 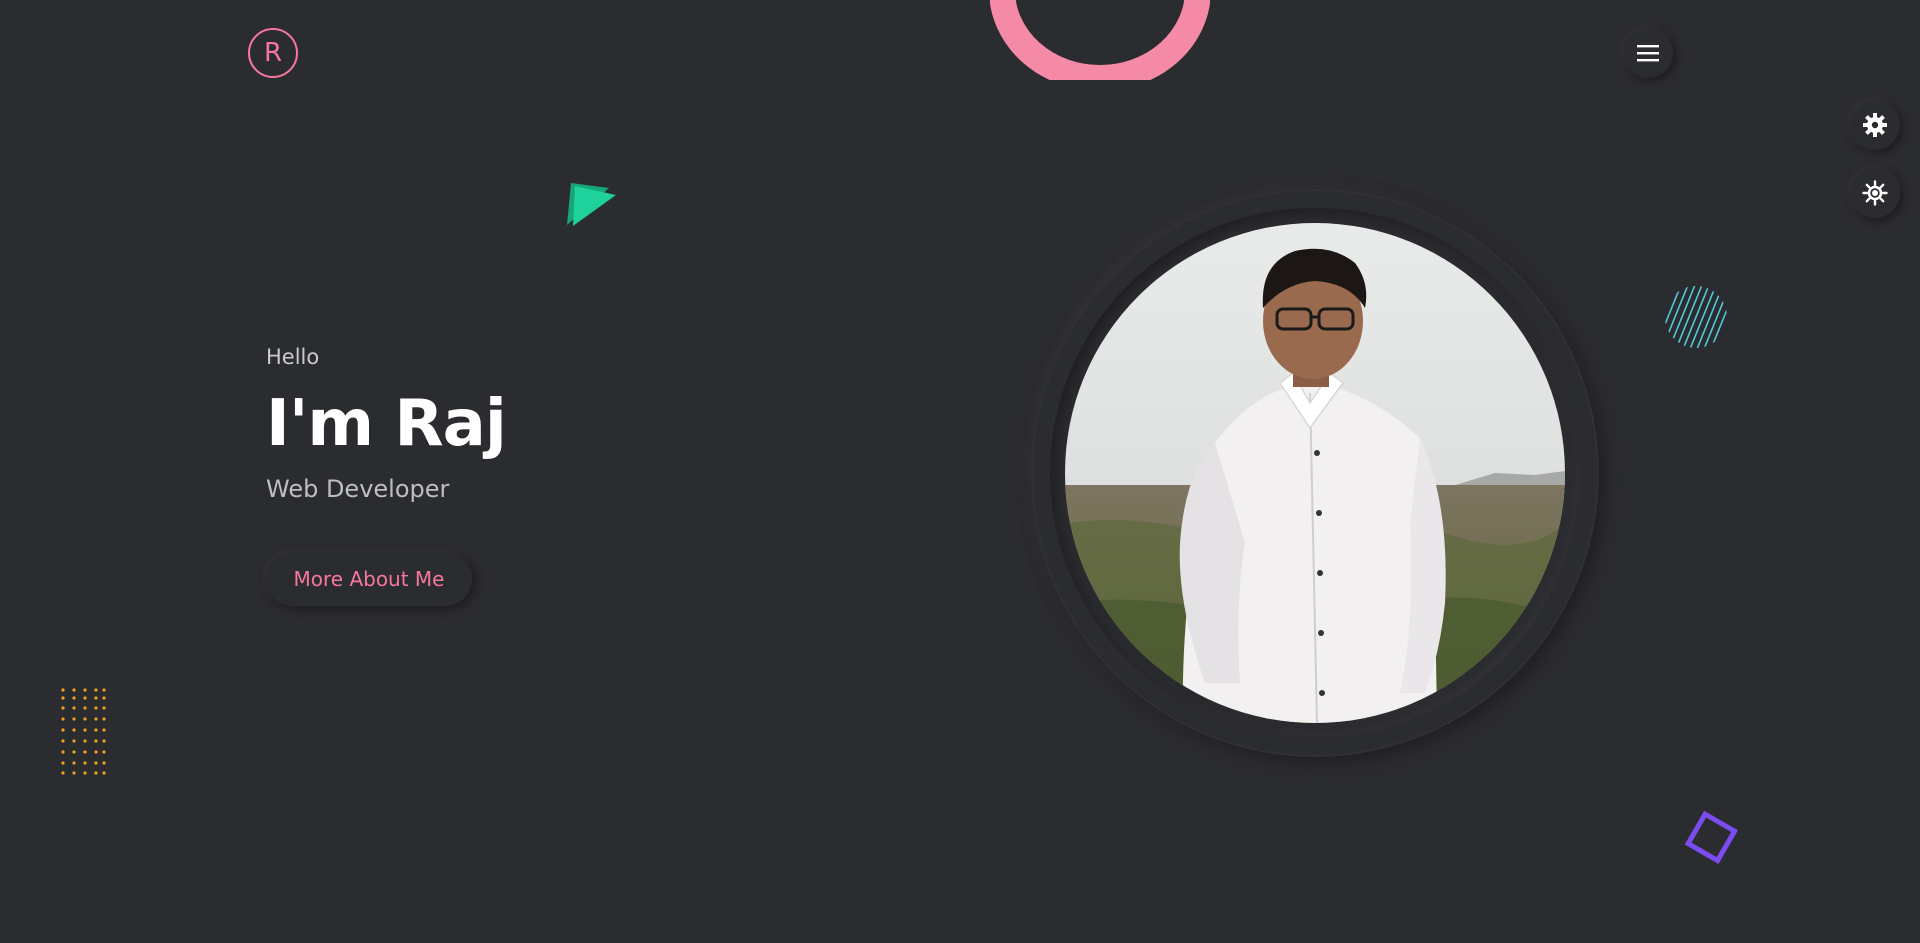 I want to click on sun-icon, so click(x=1875, y=193).